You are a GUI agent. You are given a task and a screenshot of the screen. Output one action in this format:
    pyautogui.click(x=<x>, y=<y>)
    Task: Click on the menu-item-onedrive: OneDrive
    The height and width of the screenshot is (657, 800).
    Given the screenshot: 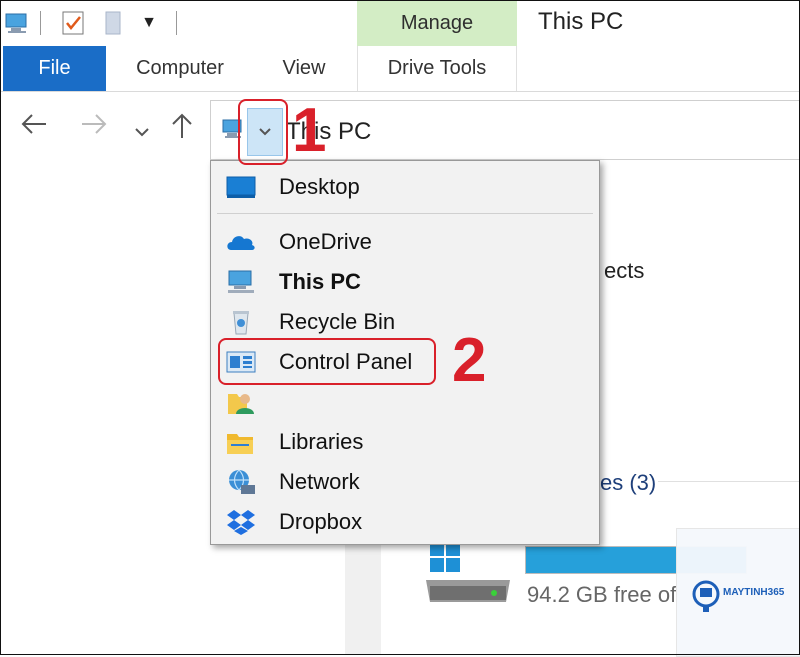 What is the action you would take?
    pyautogui.click(x=405, y=242)
    